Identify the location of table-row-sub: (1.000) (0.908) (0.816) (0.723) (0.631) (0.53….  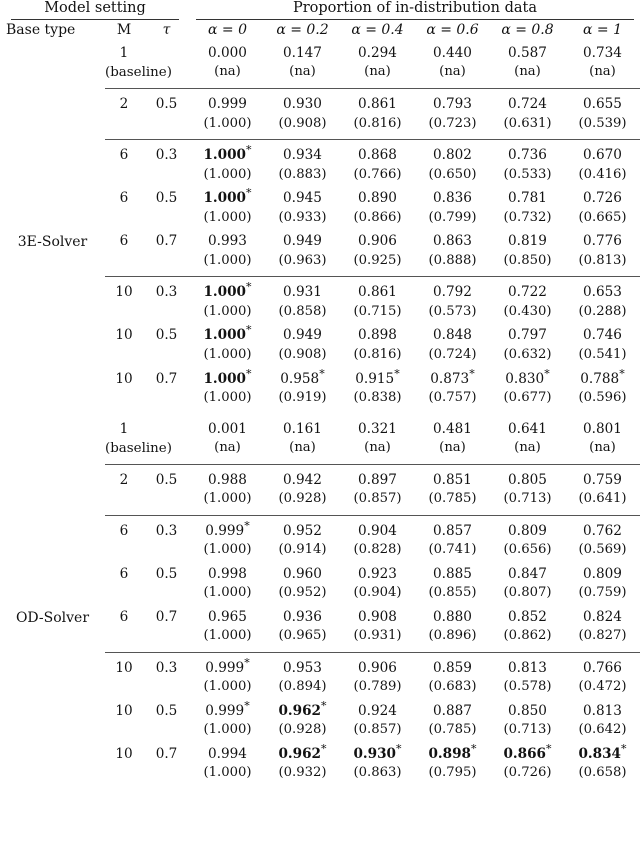
(320, 124).